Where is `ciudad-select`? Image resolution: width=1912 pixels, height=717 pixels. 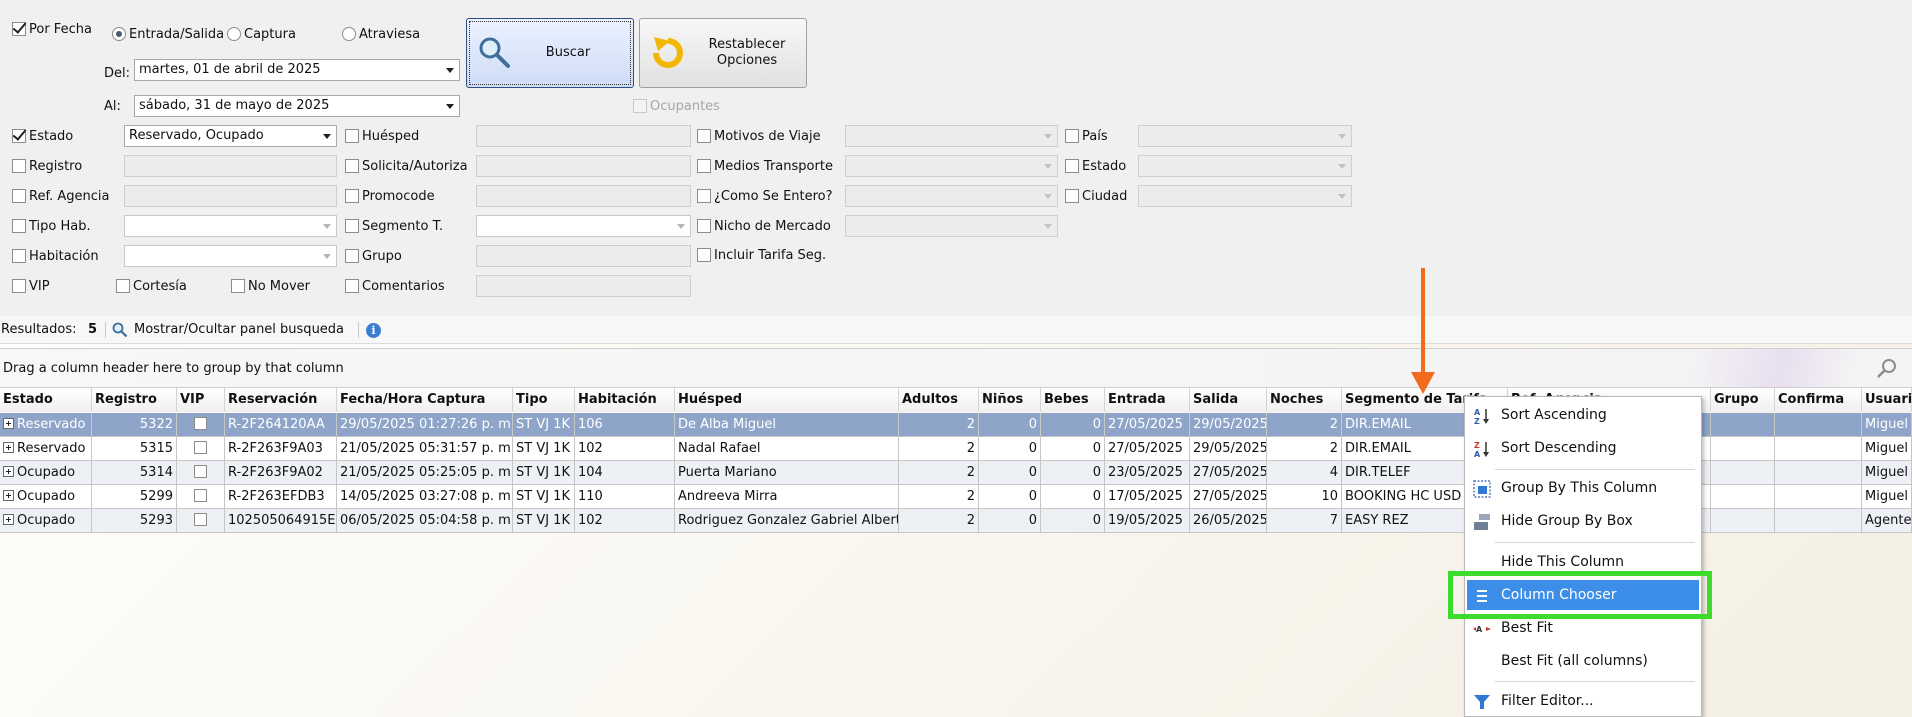
ciudad-select is located at coordinates (1245, 196).